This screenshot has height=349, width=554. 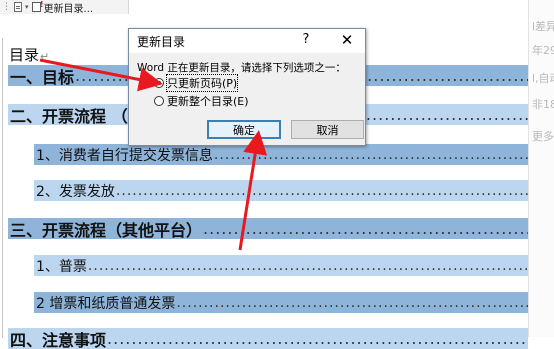 I want to click on radio-unselected-icon, so click(x=159, y=101).